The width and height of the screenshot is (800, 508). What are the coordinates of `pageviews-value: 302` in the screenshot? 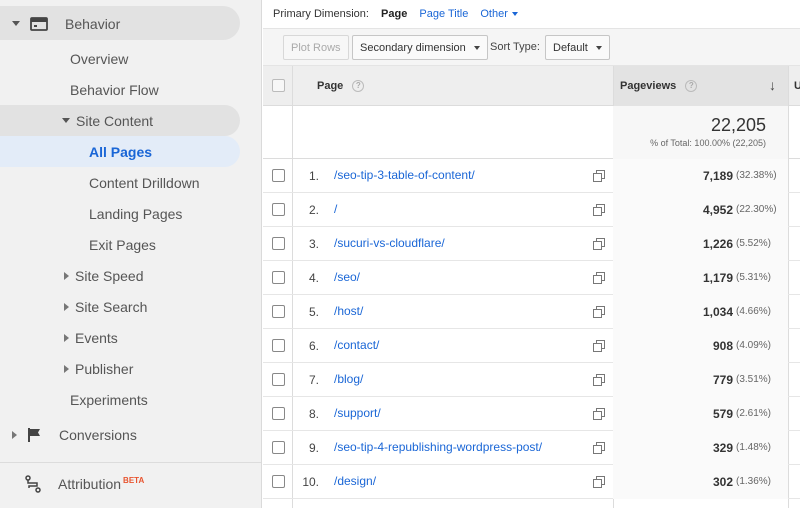 It's located at (722, 482).